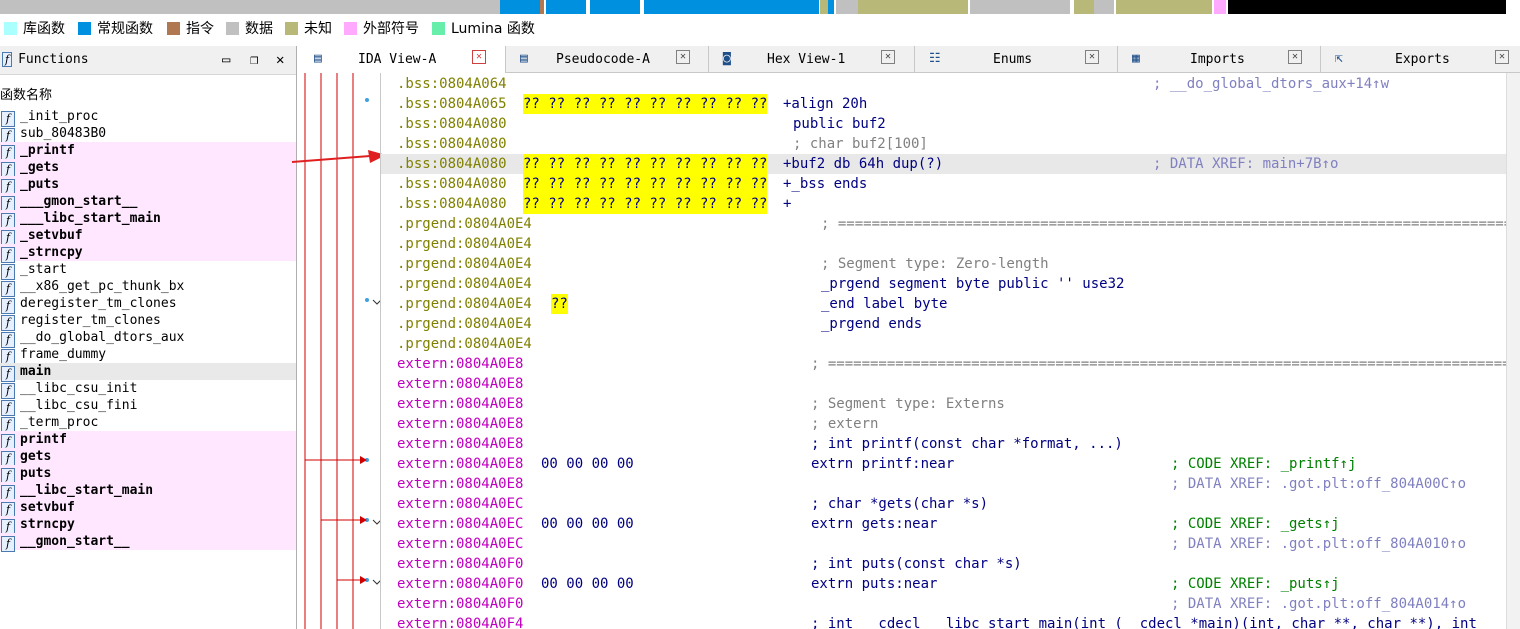 The image size is (1520, 629). Describe the element at coordinates (1219, 59) in the screenshot. I see `tab-imports: ▦ Imports ✕` at that location.